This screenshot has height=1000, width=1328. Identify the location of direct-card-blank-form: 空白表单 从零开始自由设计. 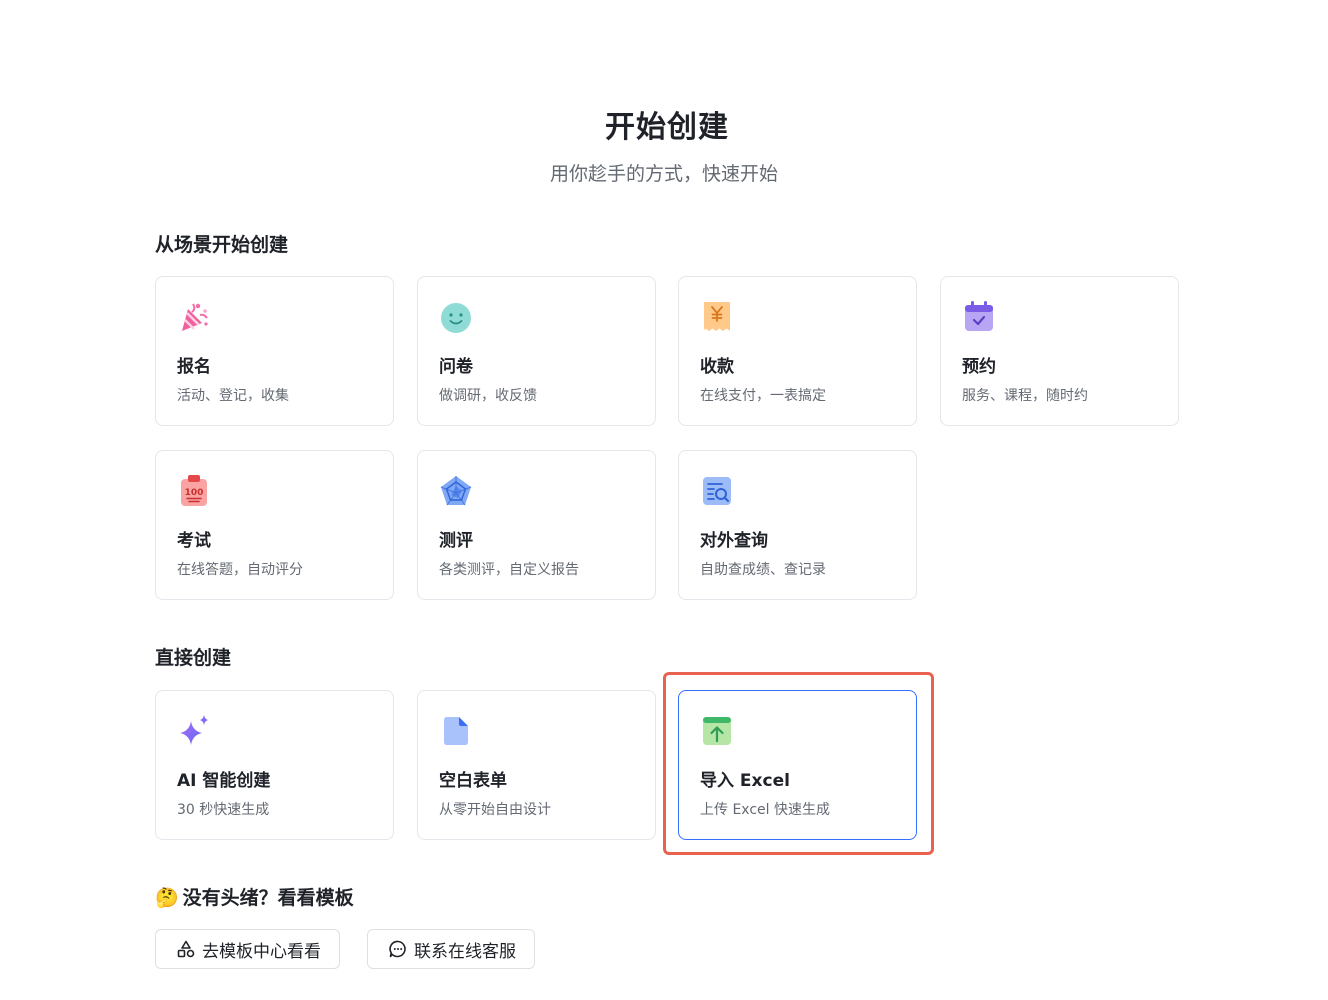
(536, 765).